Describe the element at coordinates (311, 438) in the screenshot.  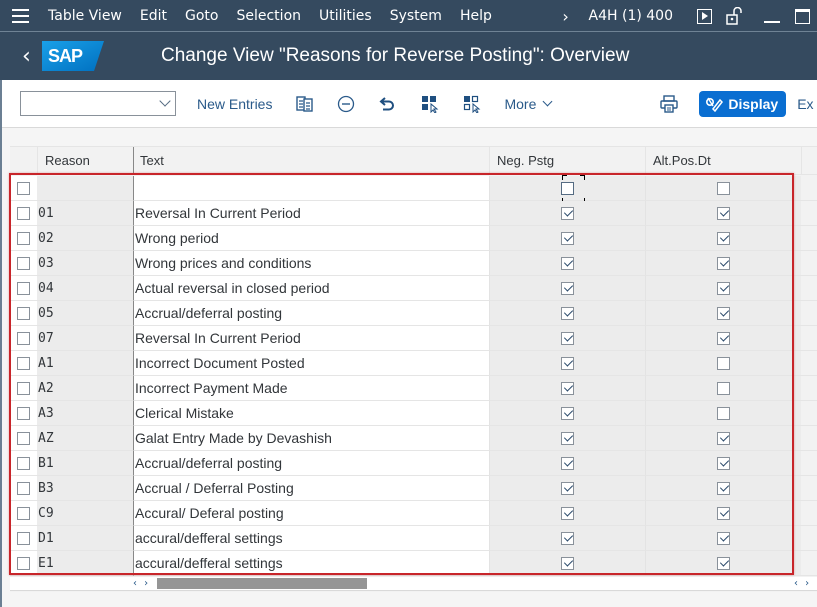
I see `text-cell: Galat Entry Made by Devashish` at that location.